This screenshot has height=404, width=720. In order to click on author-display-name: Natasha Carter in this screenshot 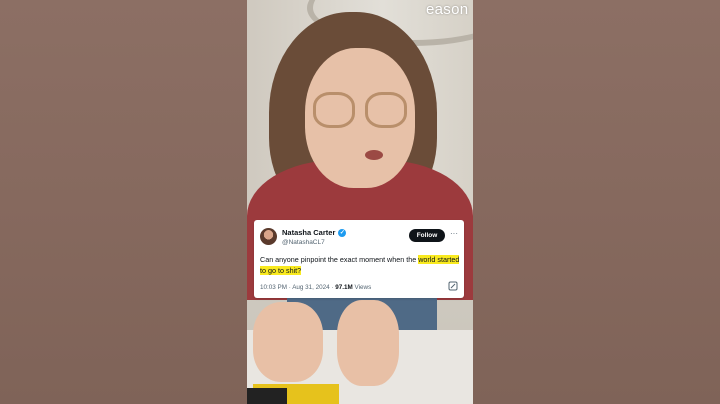, I will do `click(308, 233)`.